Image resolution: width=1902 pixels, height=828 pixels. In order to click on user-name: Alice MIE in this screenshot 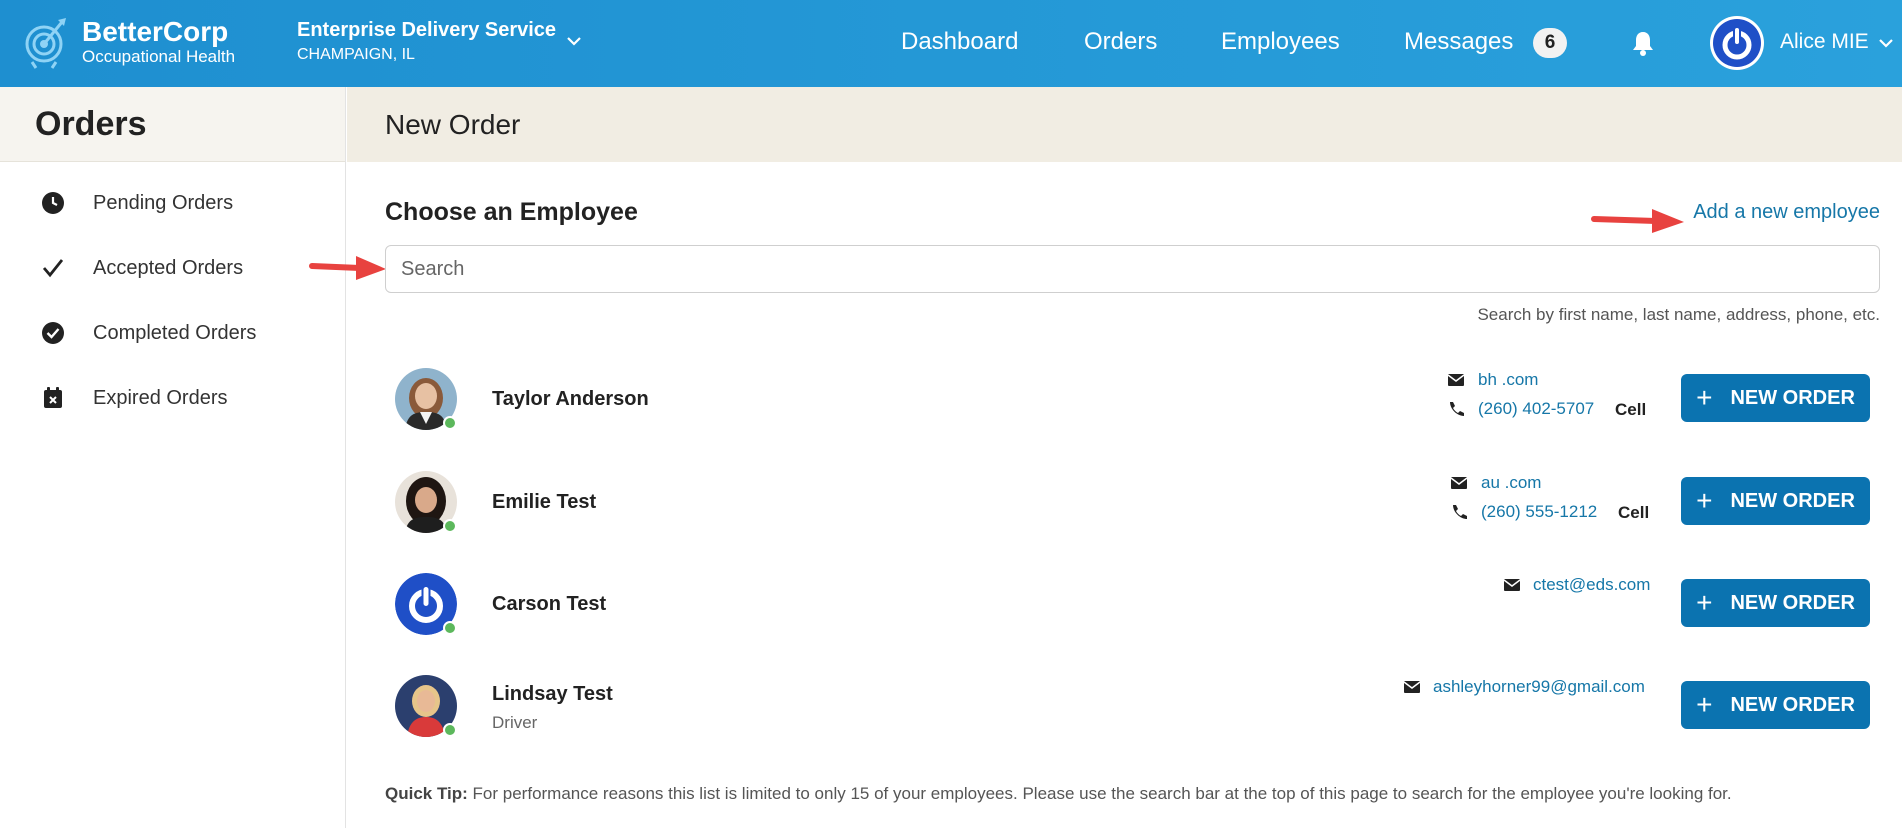, I will do `click(1824, 42)`.